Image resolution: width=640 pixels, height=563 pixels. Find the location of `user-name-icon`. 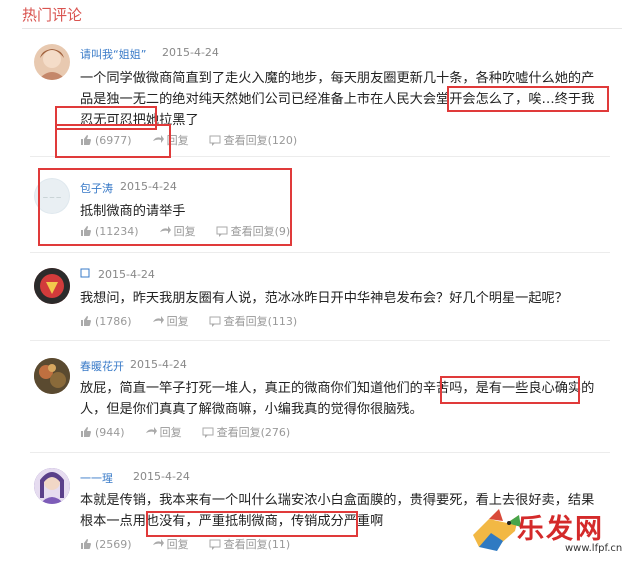

user-name-icon is located at coordinates (85, 274).